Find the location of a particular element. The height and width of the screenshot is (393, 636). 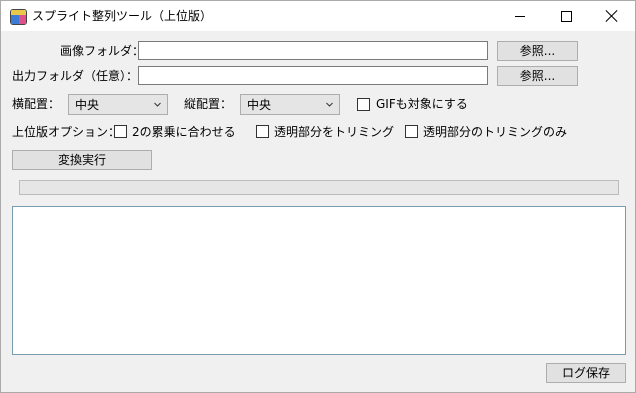

trim-checkbox is located at coordinates (262, 131).